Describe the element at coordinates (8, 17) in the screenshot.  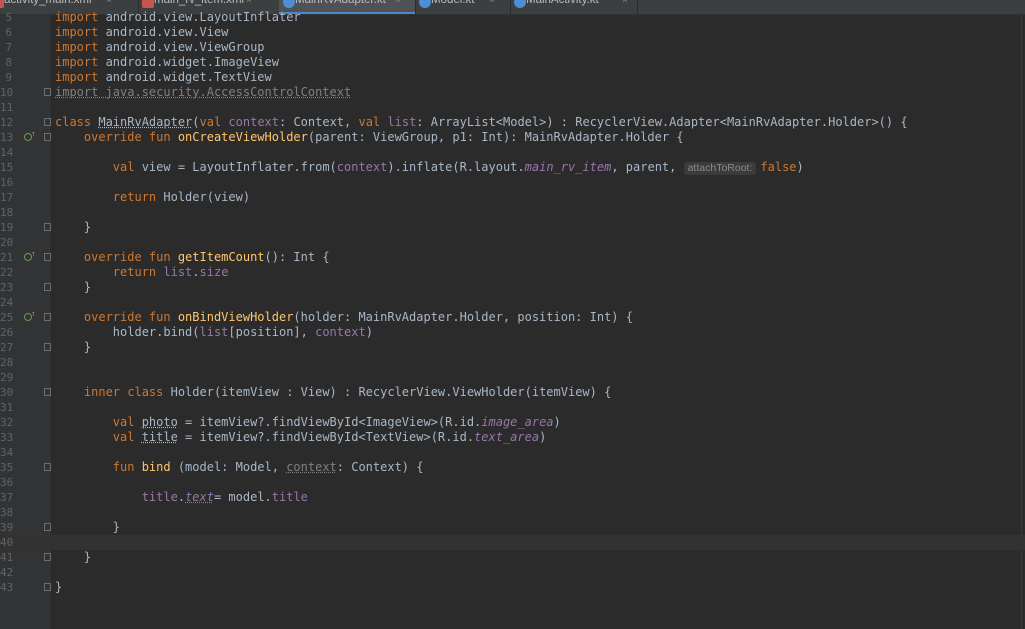
I see `line-number: 5` at that location.